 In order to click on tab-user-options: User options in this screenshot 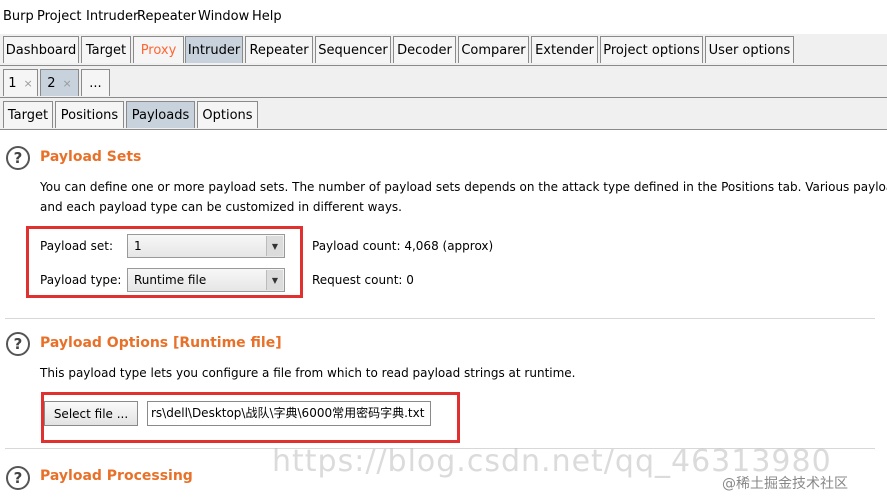, I will do `click(749, 49)`.